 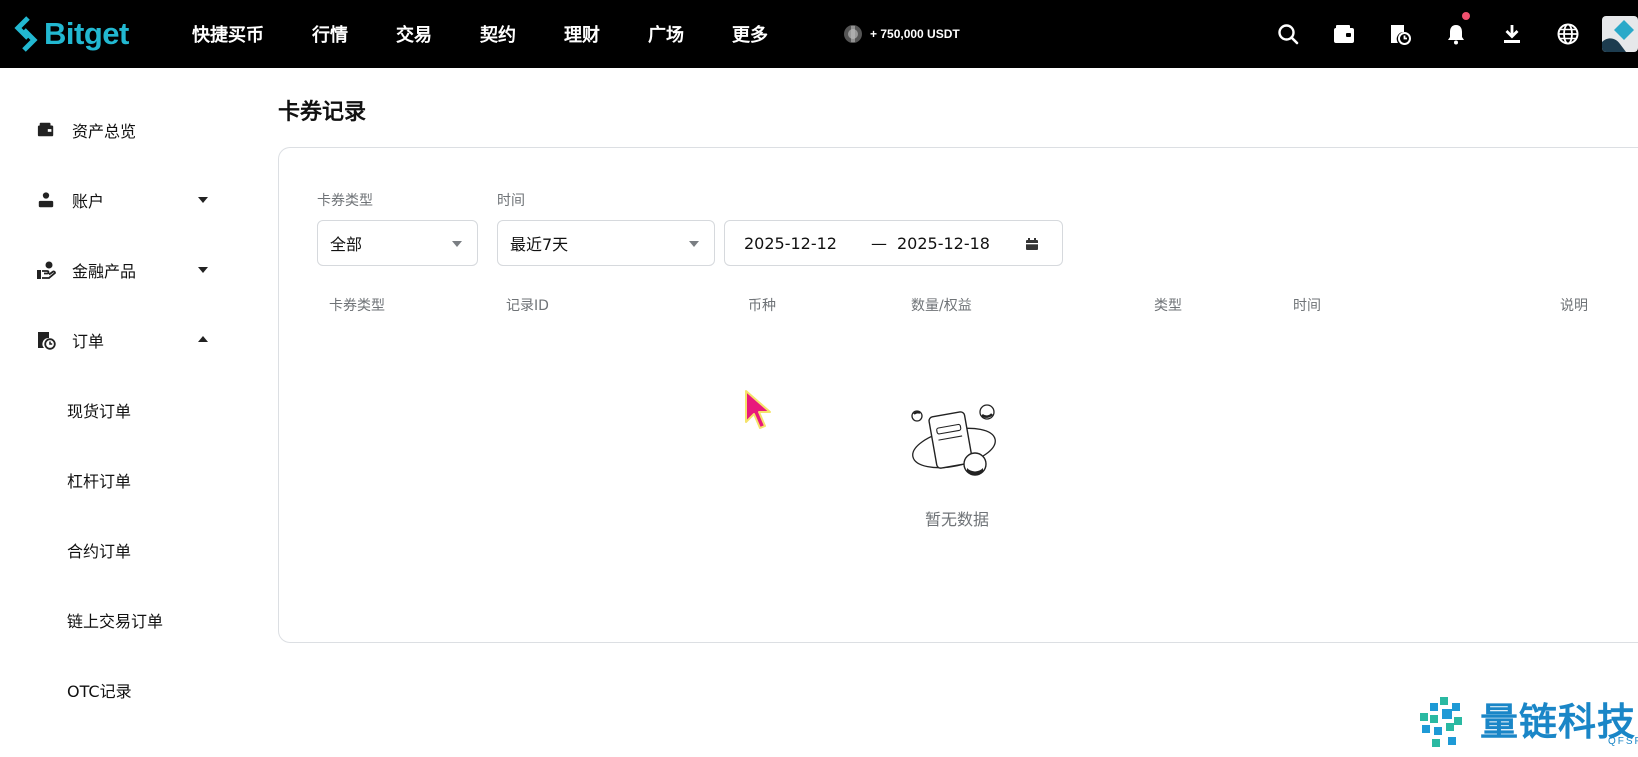 I want to click on time-range-value: 最近7天, so click(x=539, y=244).